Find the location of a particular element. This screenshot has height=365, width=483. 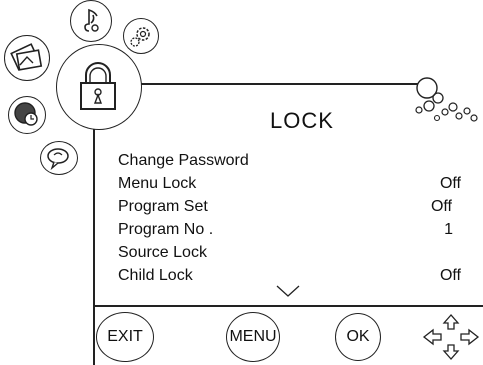

timer-clock-icon is located at coordinates (26, 114).